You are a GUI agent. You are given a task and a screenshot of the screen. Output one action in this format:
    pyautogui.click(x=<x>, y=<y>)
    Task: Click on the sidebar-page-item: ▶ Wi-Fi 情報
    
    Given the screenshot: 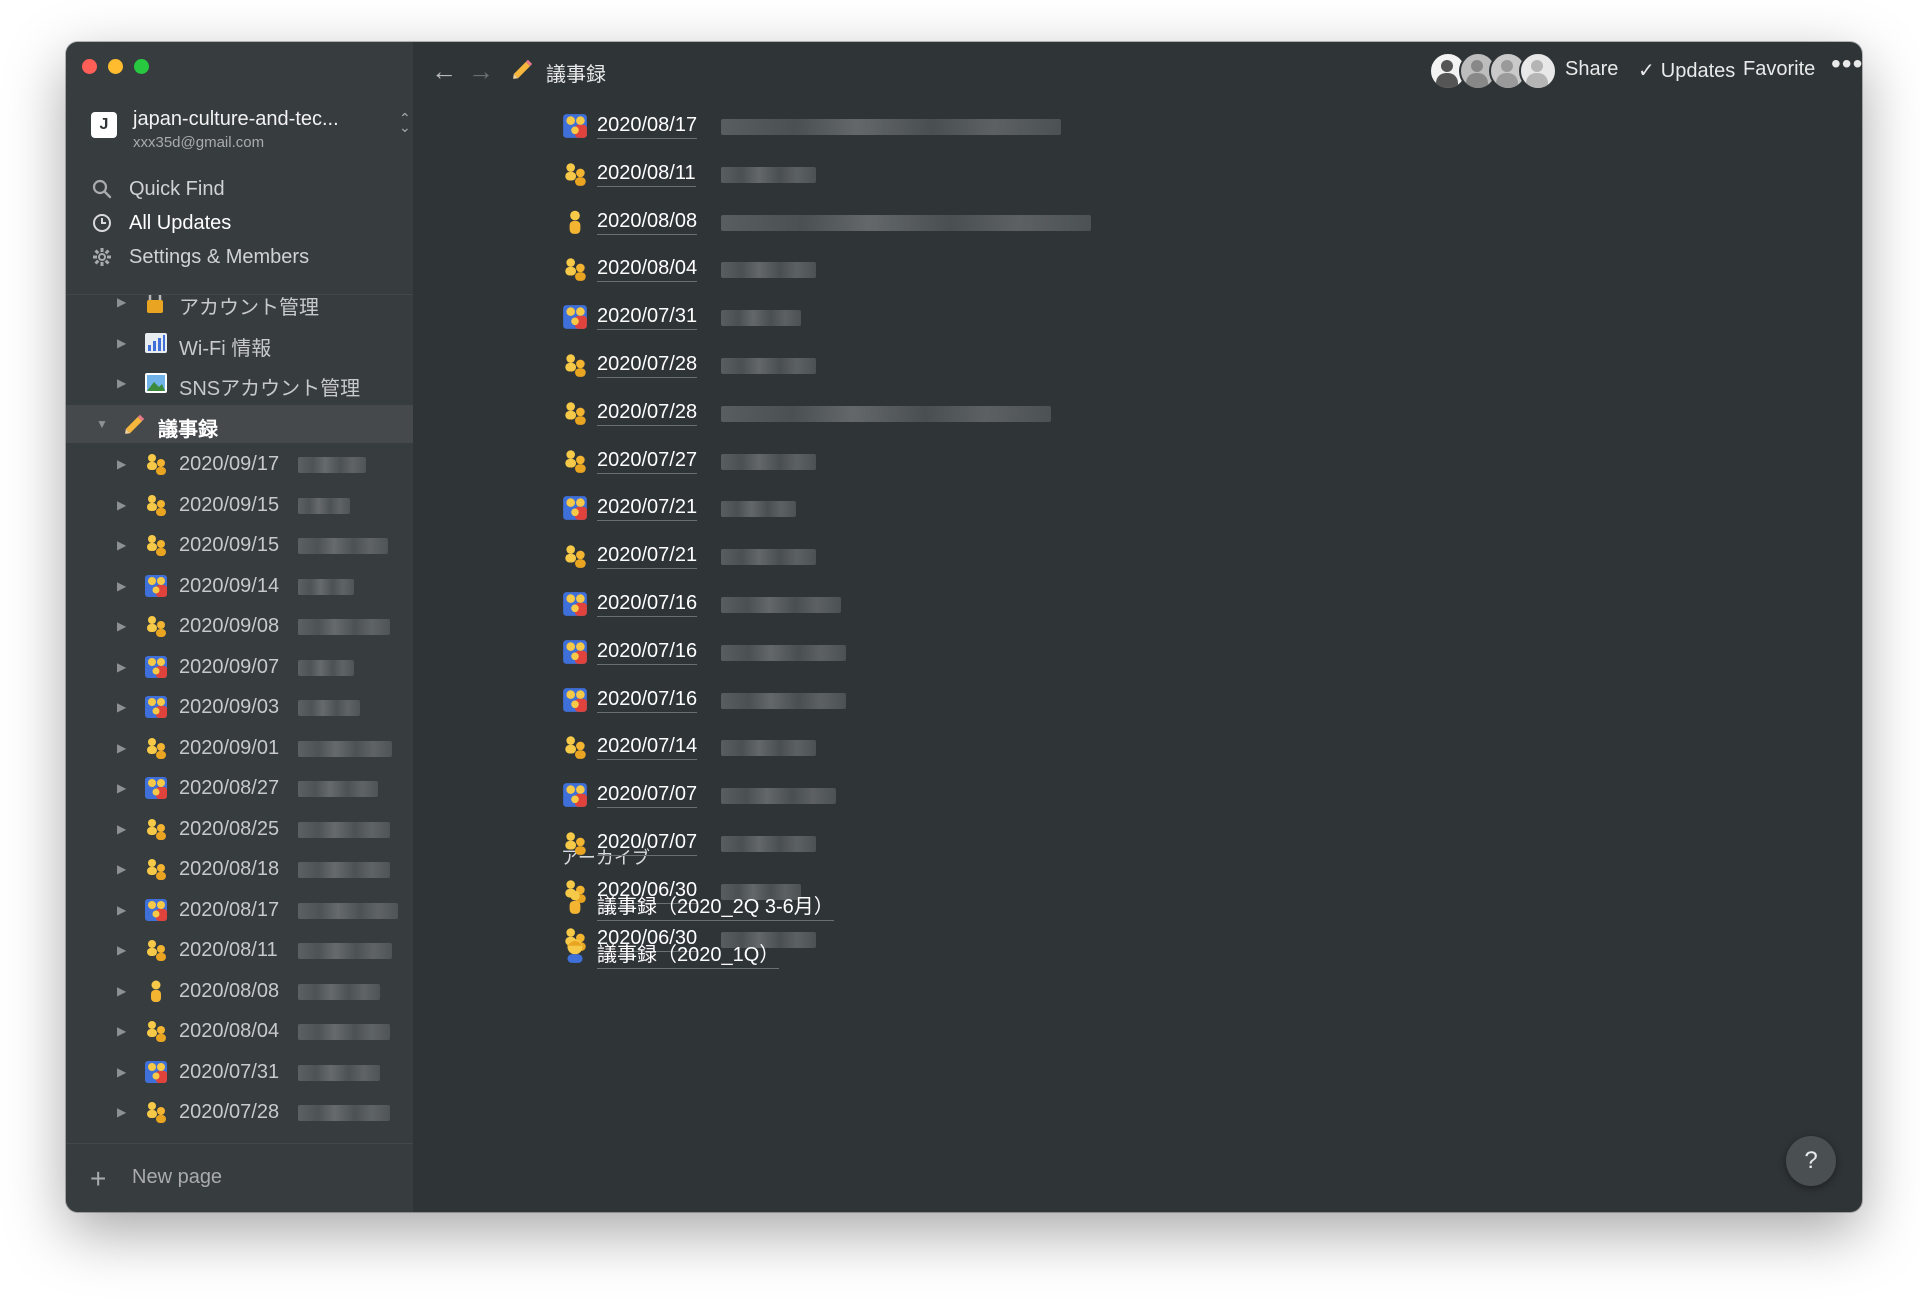 What is the action you would take?
    pyautogui.click(x=239, y=343)
    